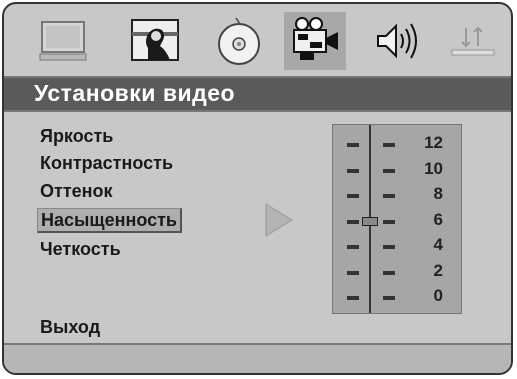  Describe the element at coordinates (63, 41) in the screenshot. I see `monitor-icon` at that location.